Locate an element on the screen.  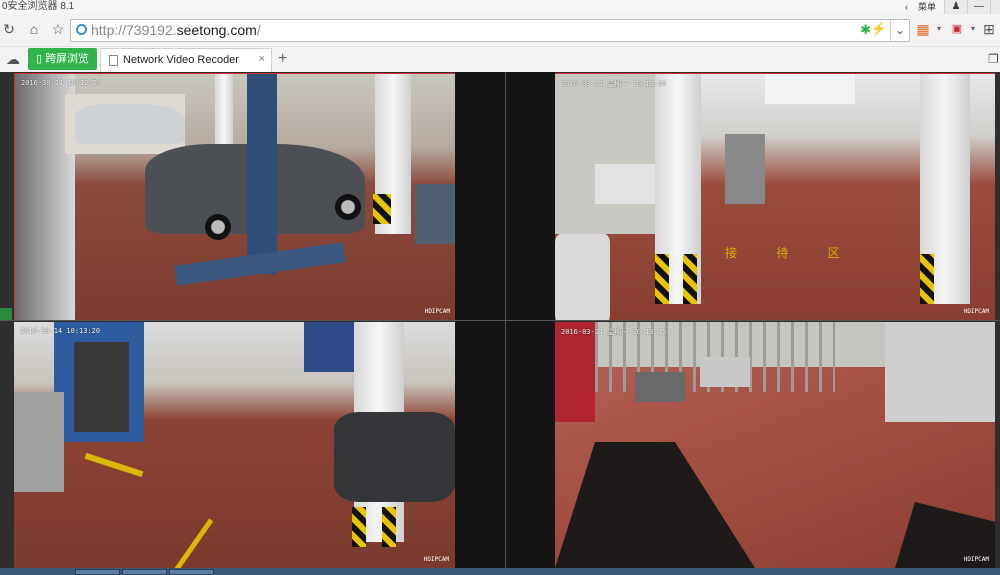
split-screen-label: 跨屏浏览 is located at coordinates (67, 59).